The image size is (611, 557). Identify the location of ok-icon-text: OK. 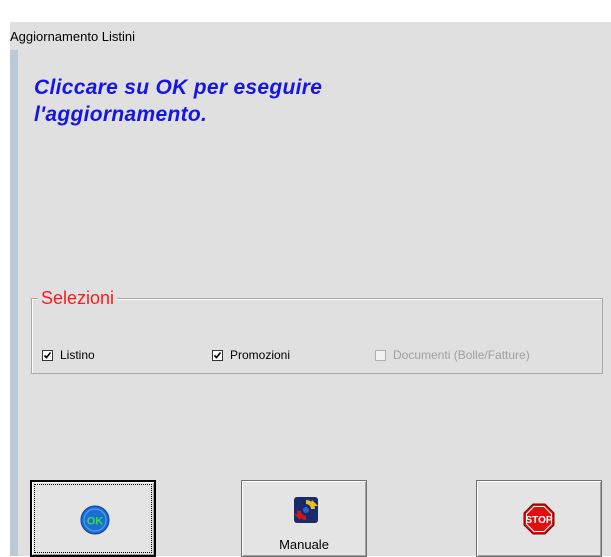
(95, 522).